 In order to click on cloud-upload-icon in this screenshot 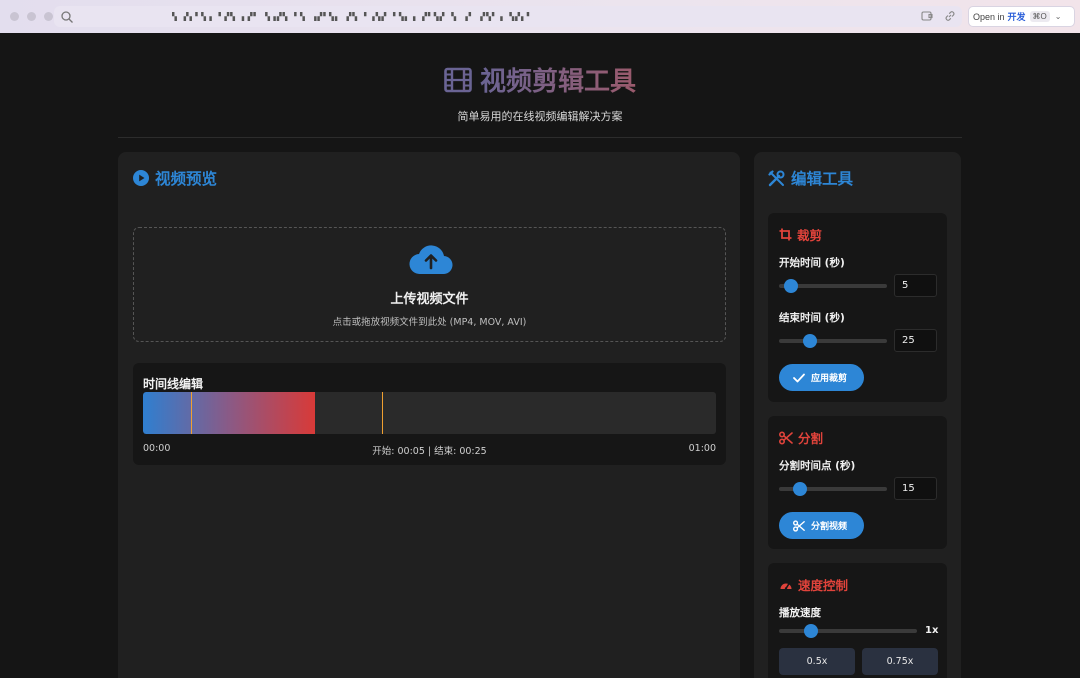, I will do `click(431, 260)`.